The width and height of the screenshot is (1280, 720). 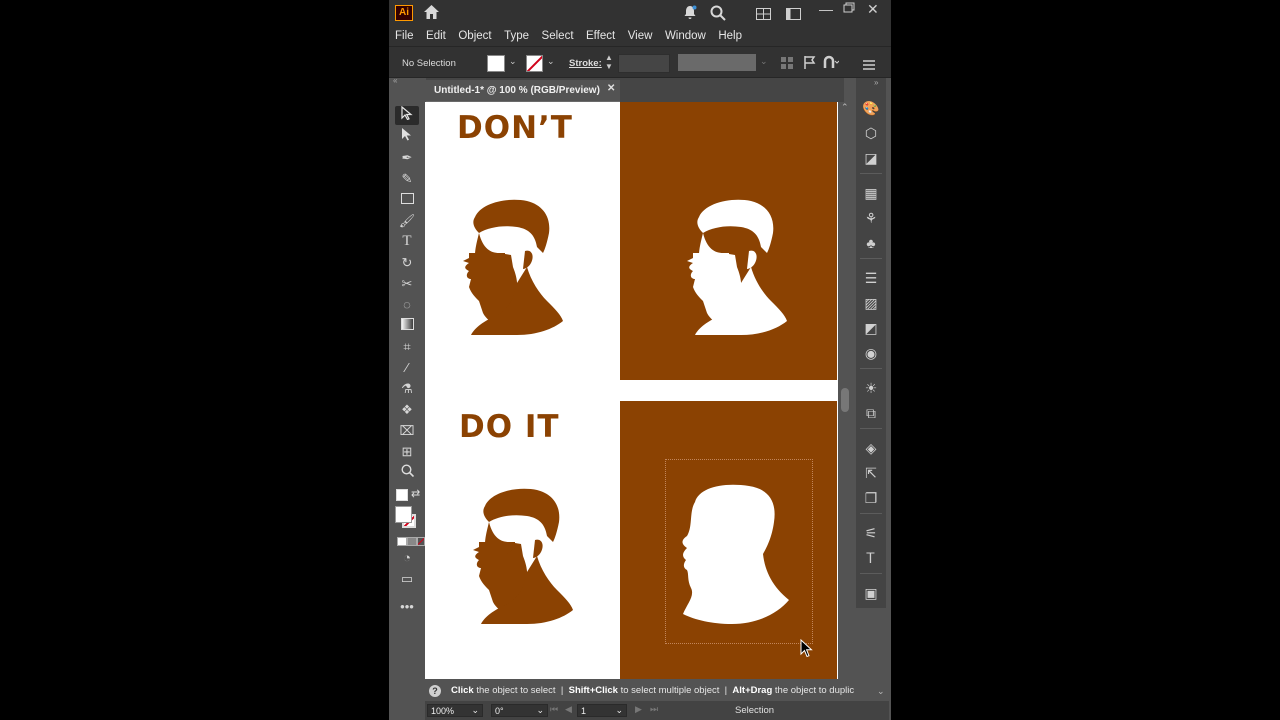 What do you see at coordinates (534, 63) in the screenshot?
I see `stroke-swatch` at bounding box center [534, 63].